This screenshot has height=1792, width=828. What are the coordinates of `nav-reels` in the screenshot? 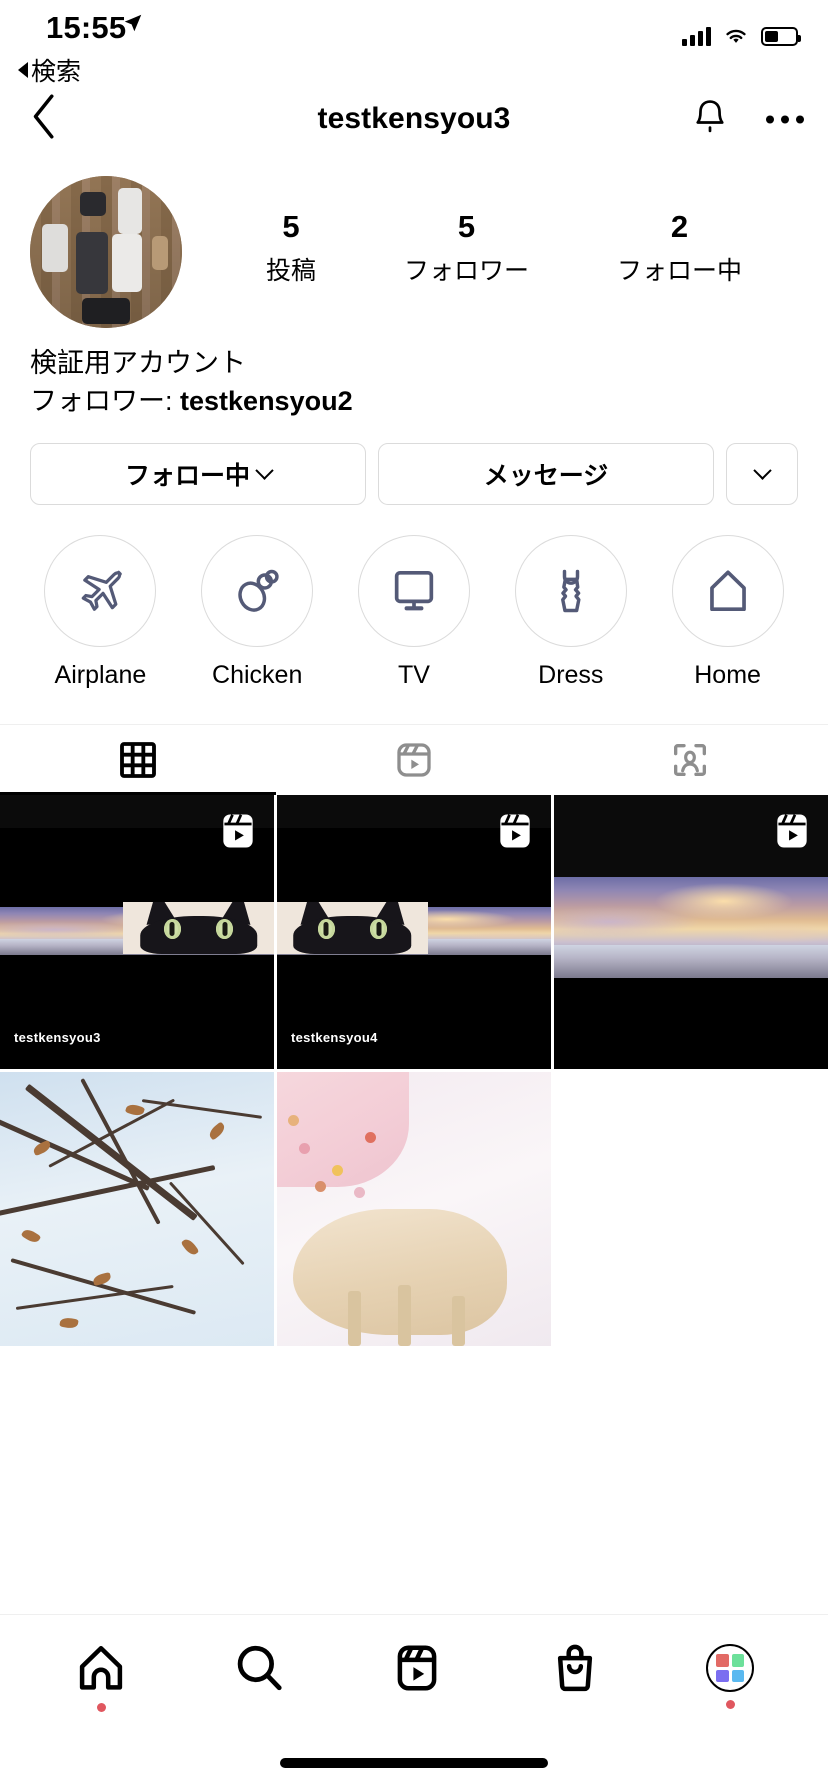 It's located at (417, 1676).